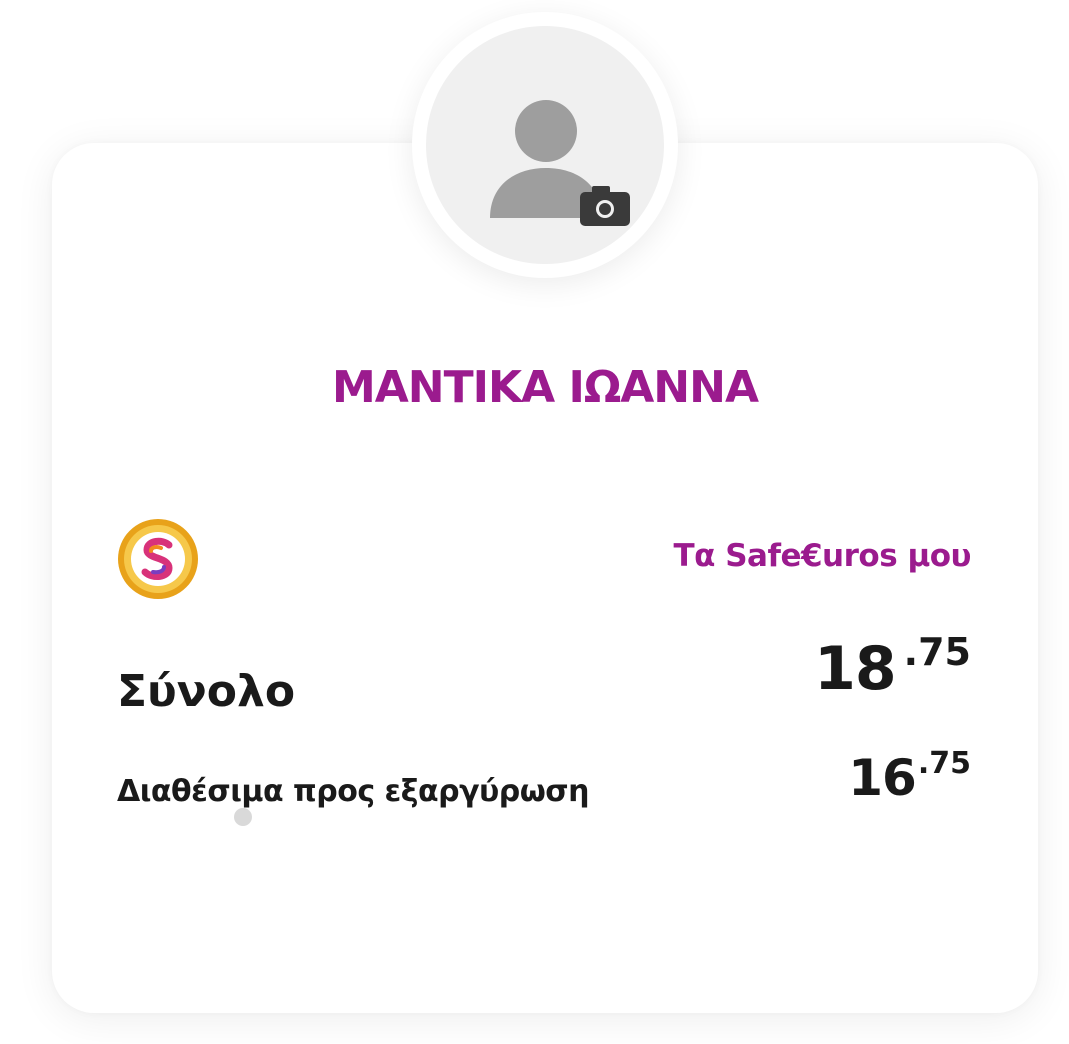 The image size is (1069, 1044). I want to click on safeeuros-coin-icon, so click(158, 559).